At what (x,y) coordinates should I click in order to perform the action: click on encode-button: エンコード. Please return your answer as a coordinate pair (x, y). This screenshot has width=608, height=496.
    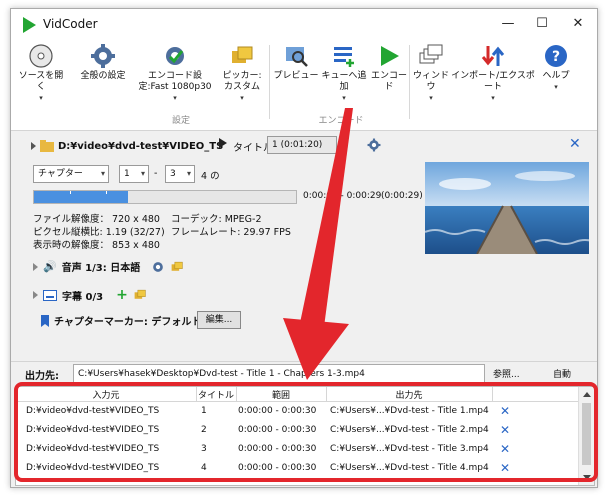
    Looking at the image, I should click on (389, 73).